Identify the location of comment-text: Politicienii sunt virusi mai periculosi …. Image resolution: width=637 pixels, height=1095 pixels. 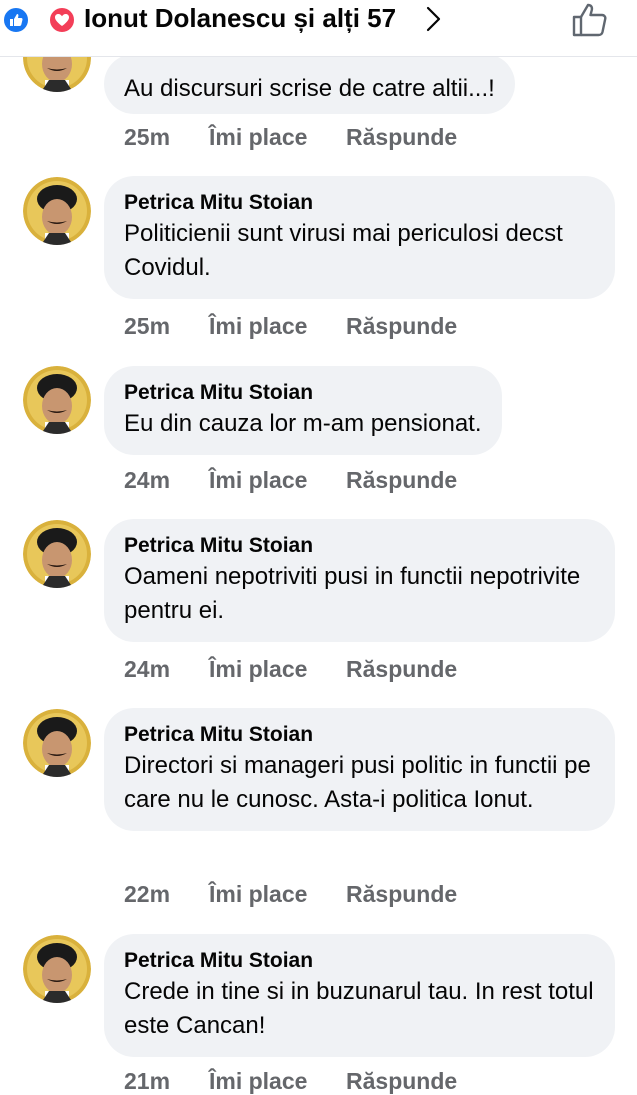
(343, 250).